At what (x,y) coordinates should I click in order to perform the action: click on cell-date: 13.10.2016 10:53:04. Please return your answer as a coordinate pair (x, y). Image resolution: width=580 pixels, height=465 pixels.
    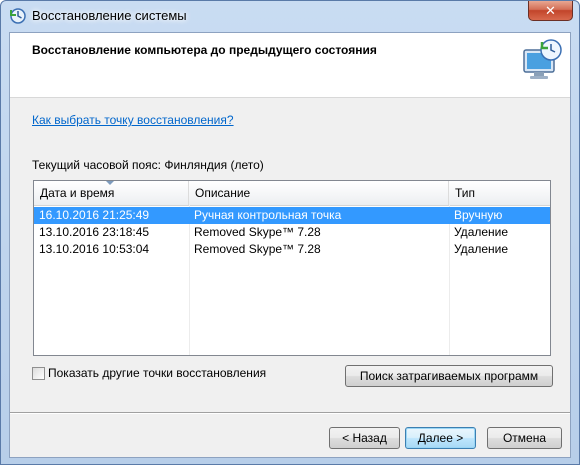
    Looking at the image, I should click on (94, 249).